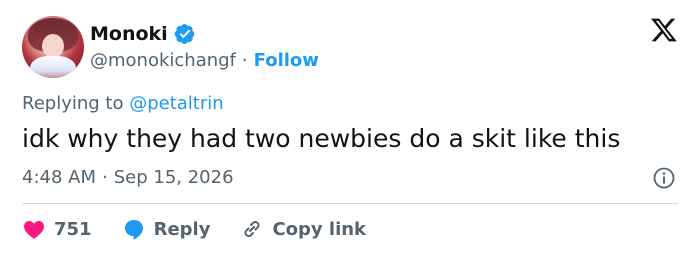 This screenshot has width=700, height=256. I want to click on tweet-meta: 4:48 AM · Sep 15, 2026, so click(128, 178).